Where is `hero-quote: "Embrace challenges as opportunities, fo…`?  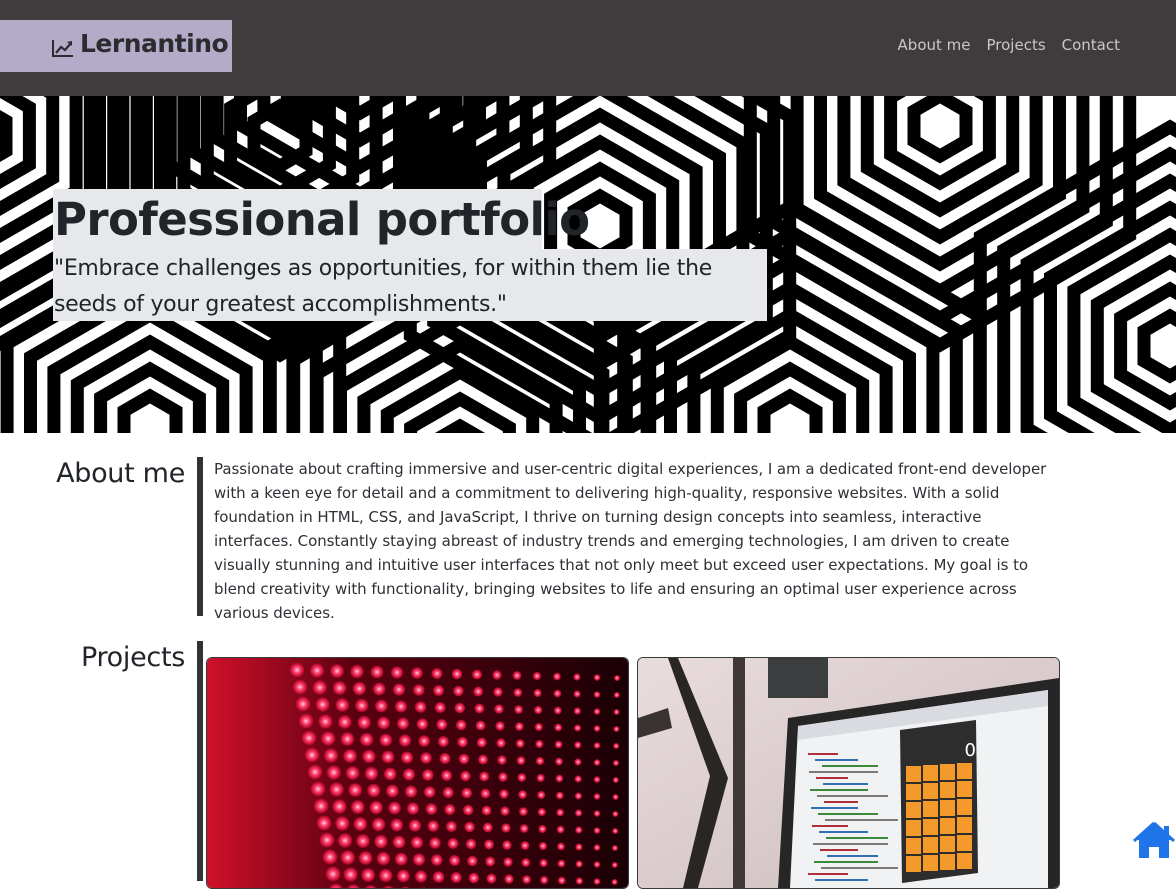 hero-quote: "Embrace challenges as opportunities, fo… is located at coordinates (410, 287).